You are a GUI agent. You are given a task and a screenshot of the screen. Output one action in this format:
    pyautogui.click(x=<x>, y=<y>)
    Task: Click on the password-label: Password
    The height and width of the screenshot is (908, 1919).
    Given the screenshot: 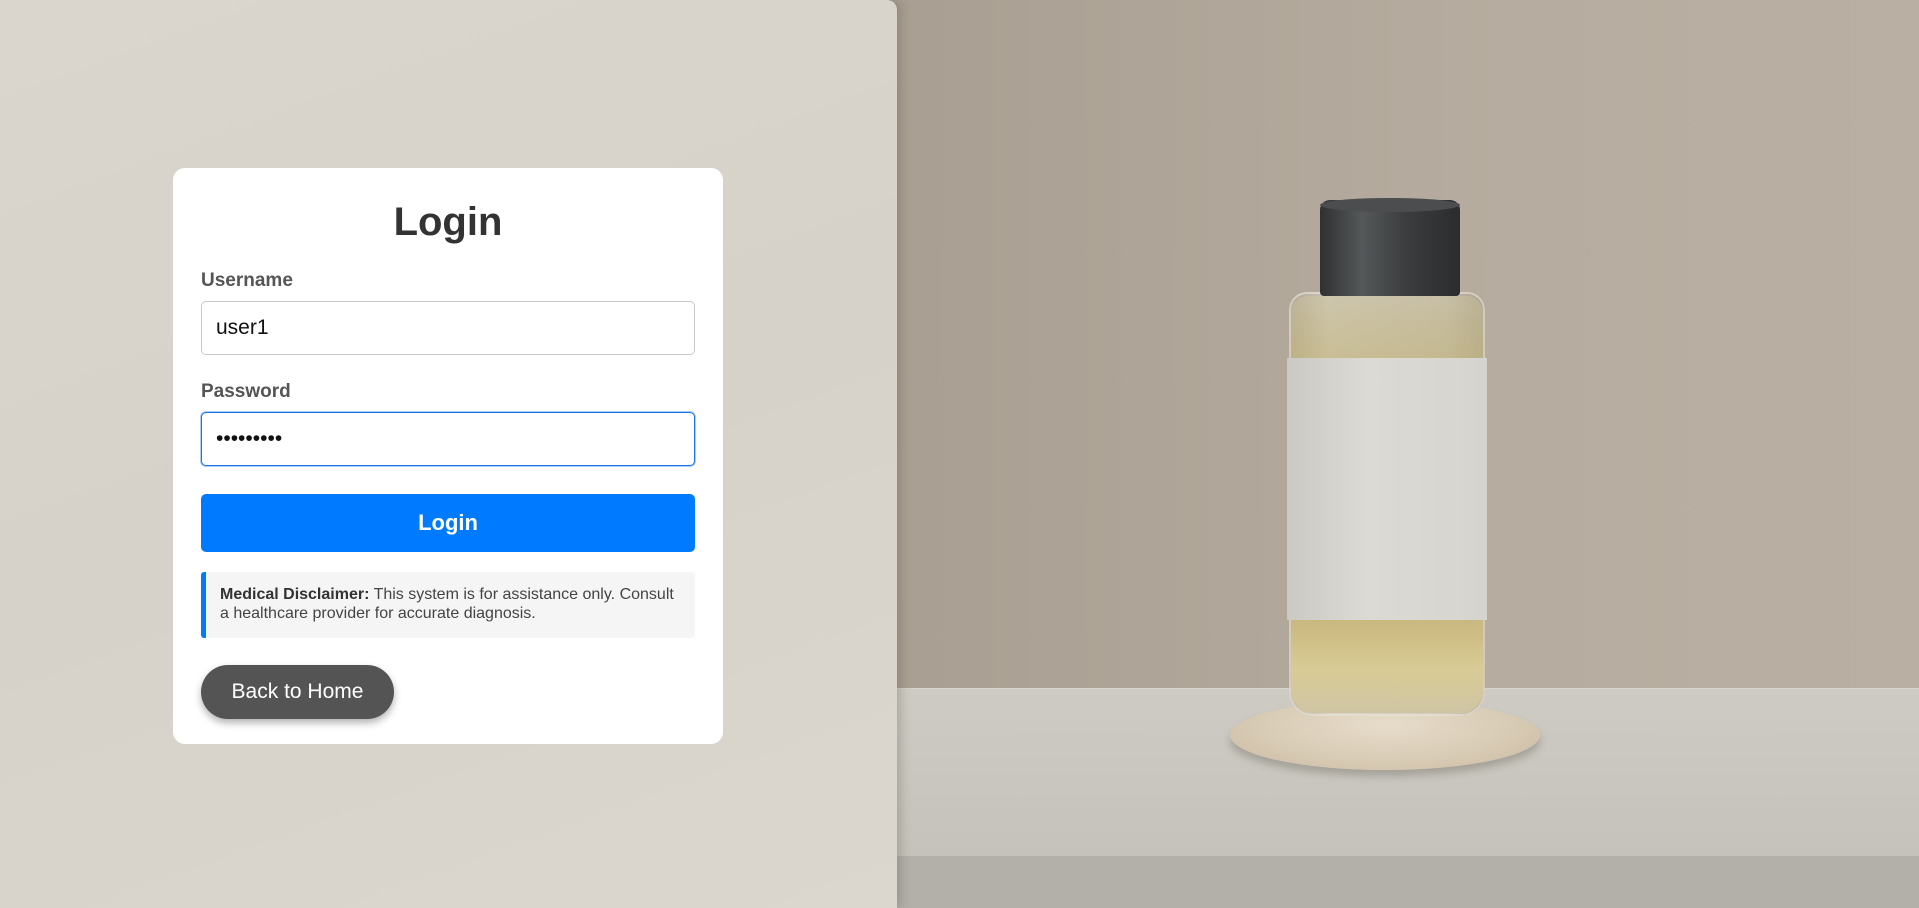 What is the action you would take?
    pyautogui.click(x=246, y=391)
    